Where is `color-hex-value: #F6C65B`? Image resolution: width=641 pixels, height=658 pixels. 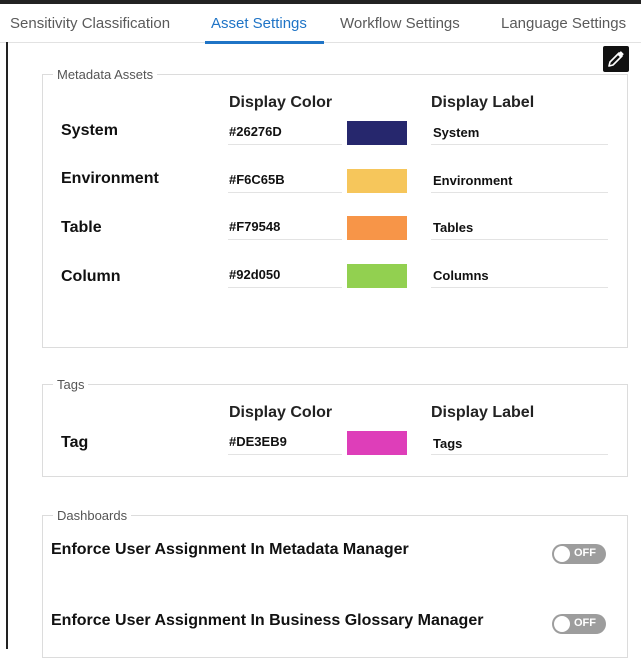 color-hex-value: #F6C65B is located at coordinates (257, 179).